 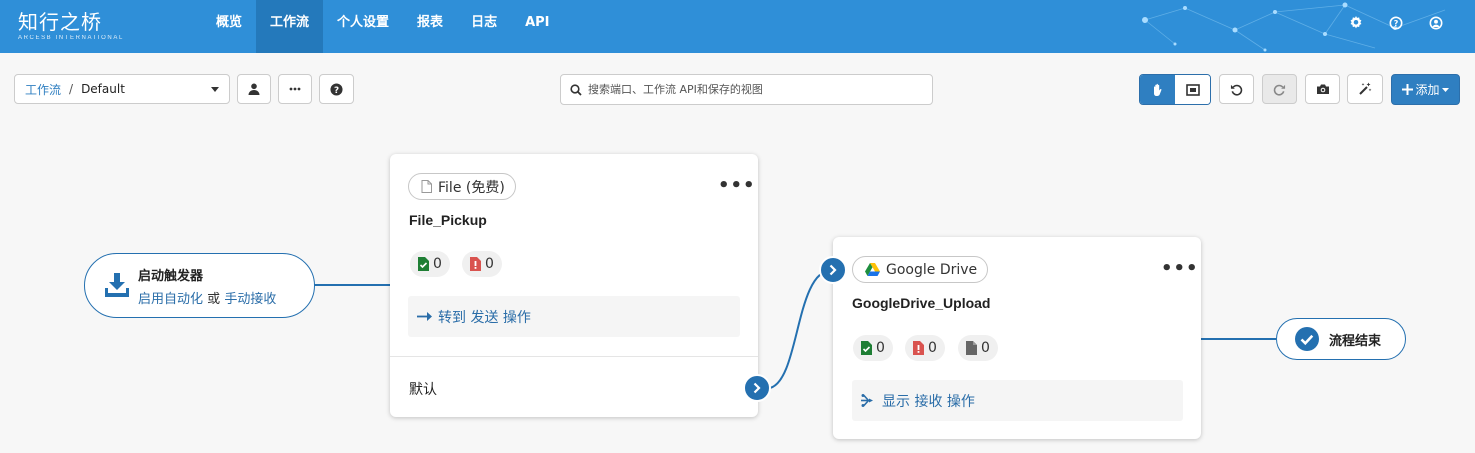 I want to click on pending-count-badge: 0, so click(x=978, y=348).